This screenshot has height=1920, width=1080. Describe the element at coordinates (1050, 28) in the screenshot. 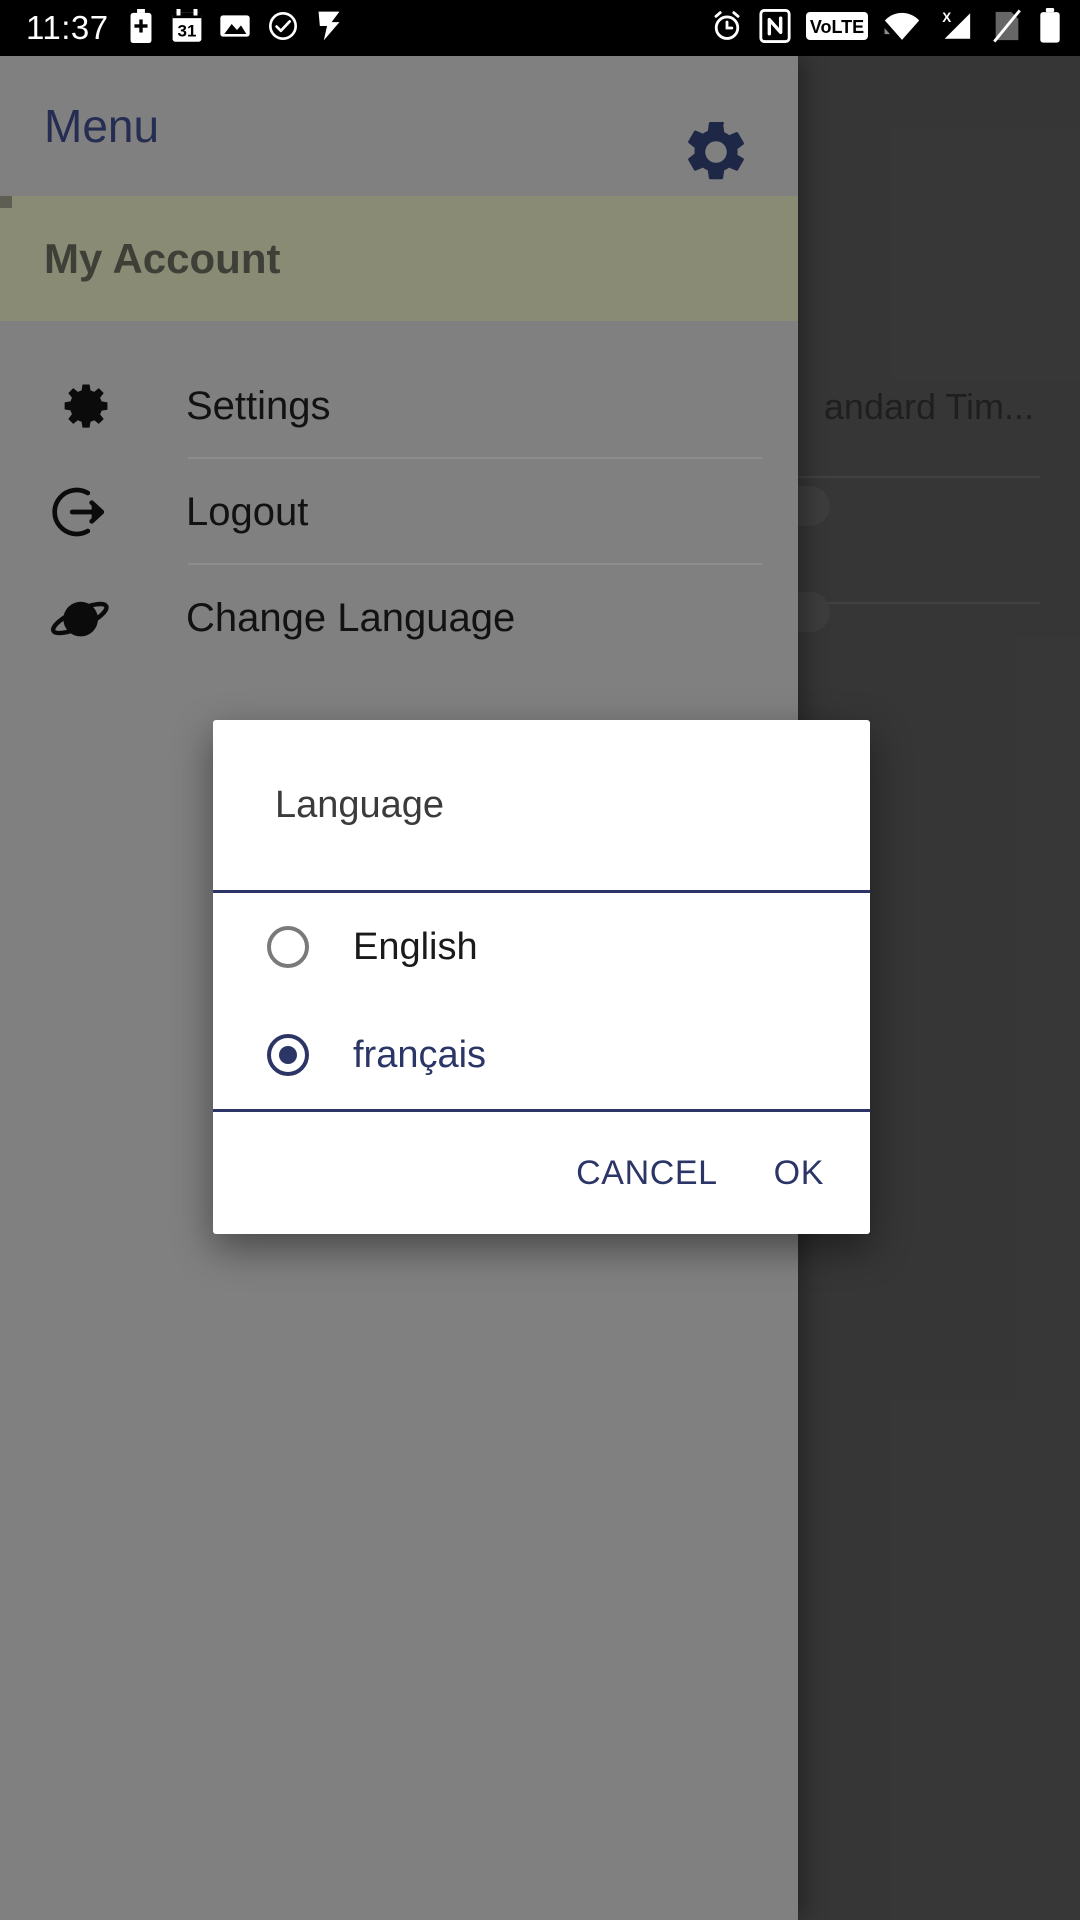

I see `battery-icon` at that location.